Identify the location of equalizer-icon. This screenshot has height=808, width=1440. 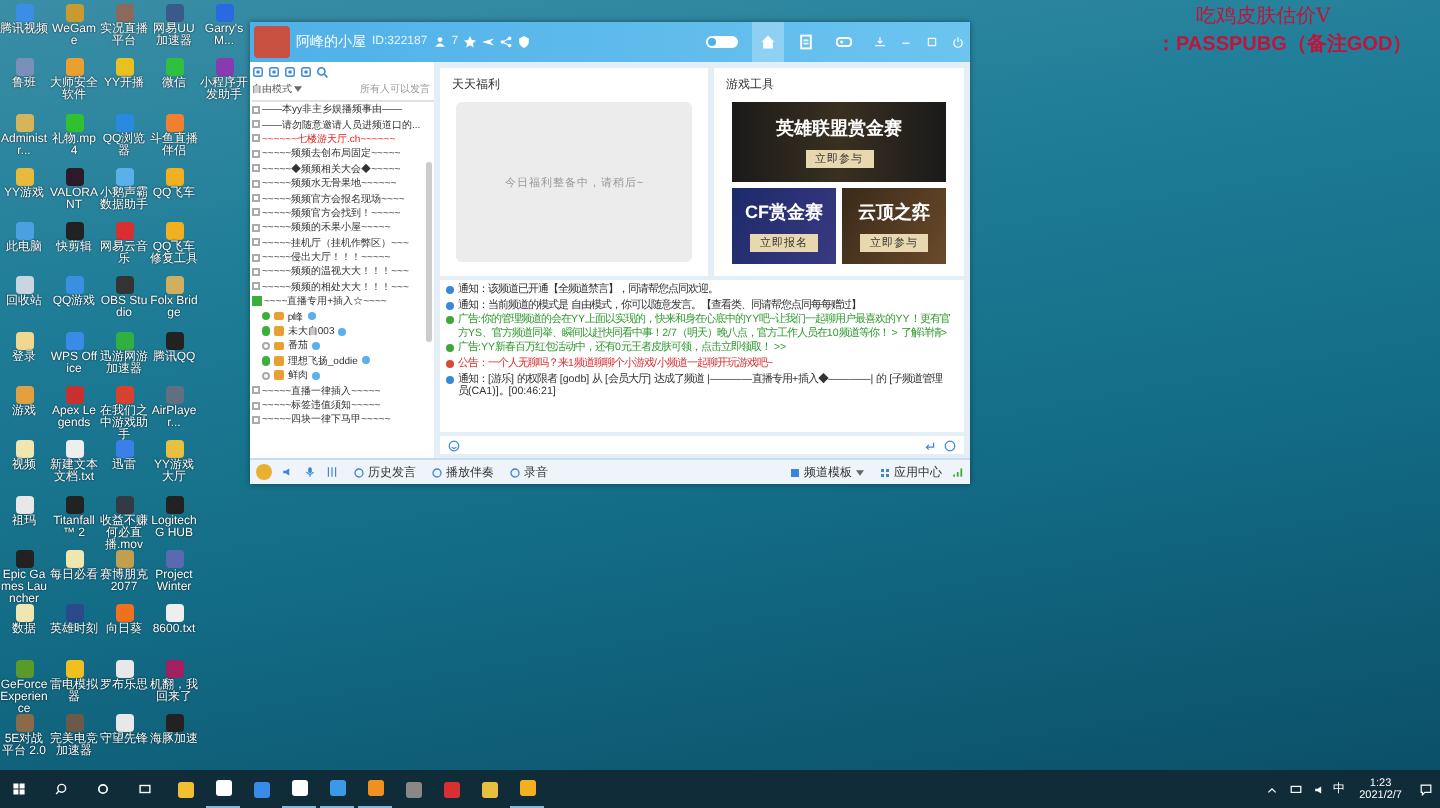
(332, 472).